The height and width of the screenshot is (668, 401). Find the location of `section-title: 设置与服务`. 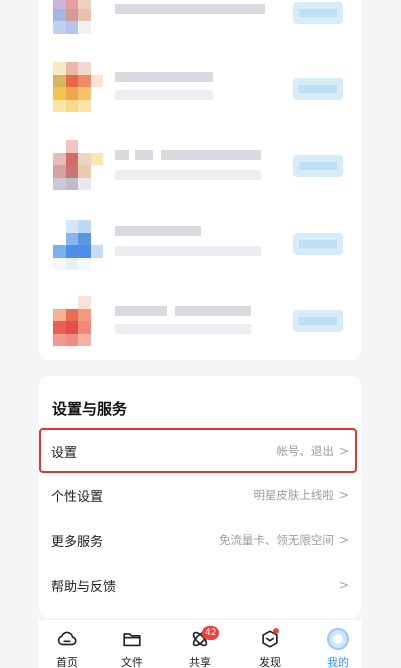

section-title: 设置与服务 is located at coordinates (90, 409).